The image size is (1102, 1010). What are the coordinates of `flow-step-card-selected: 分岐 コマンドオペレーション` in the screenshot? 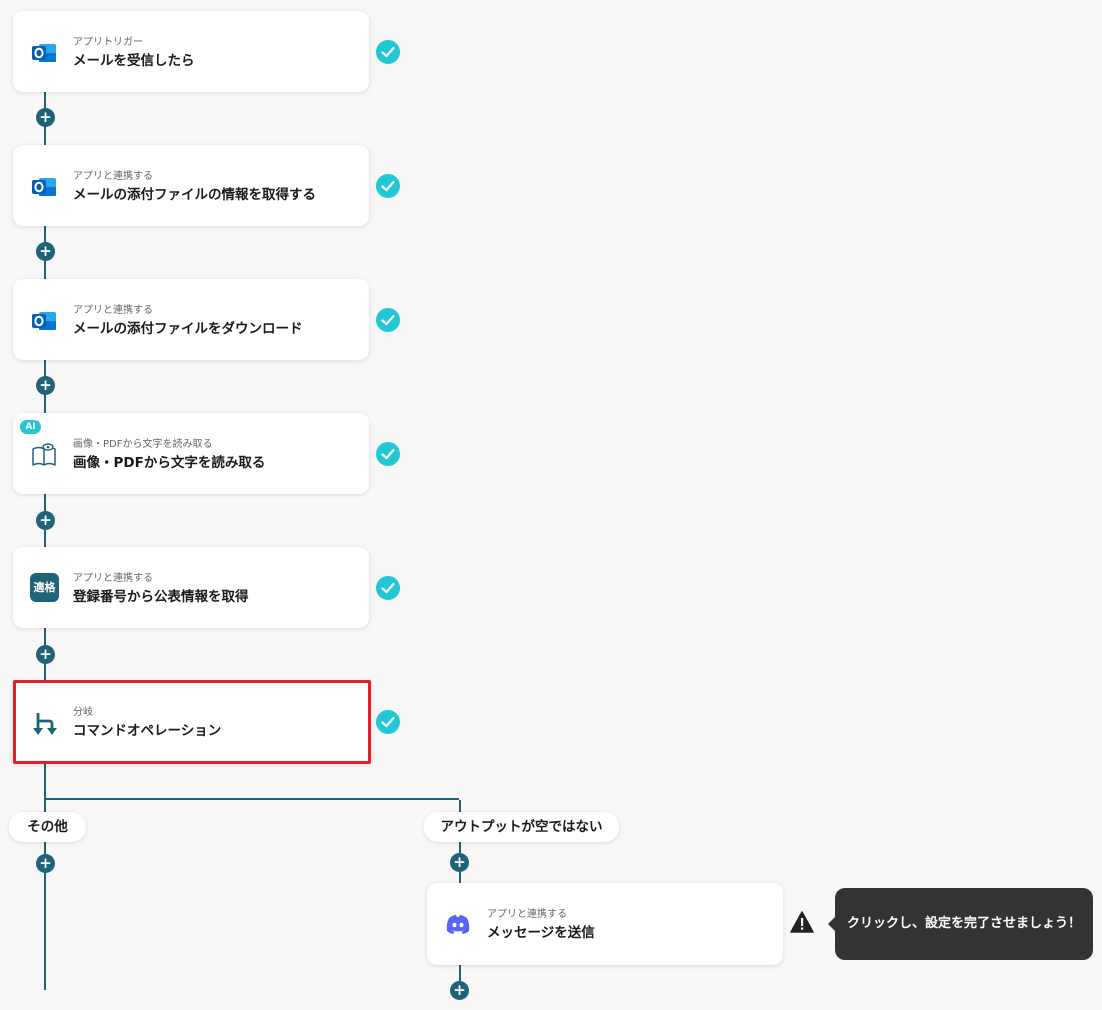 It's located at (192, 722).